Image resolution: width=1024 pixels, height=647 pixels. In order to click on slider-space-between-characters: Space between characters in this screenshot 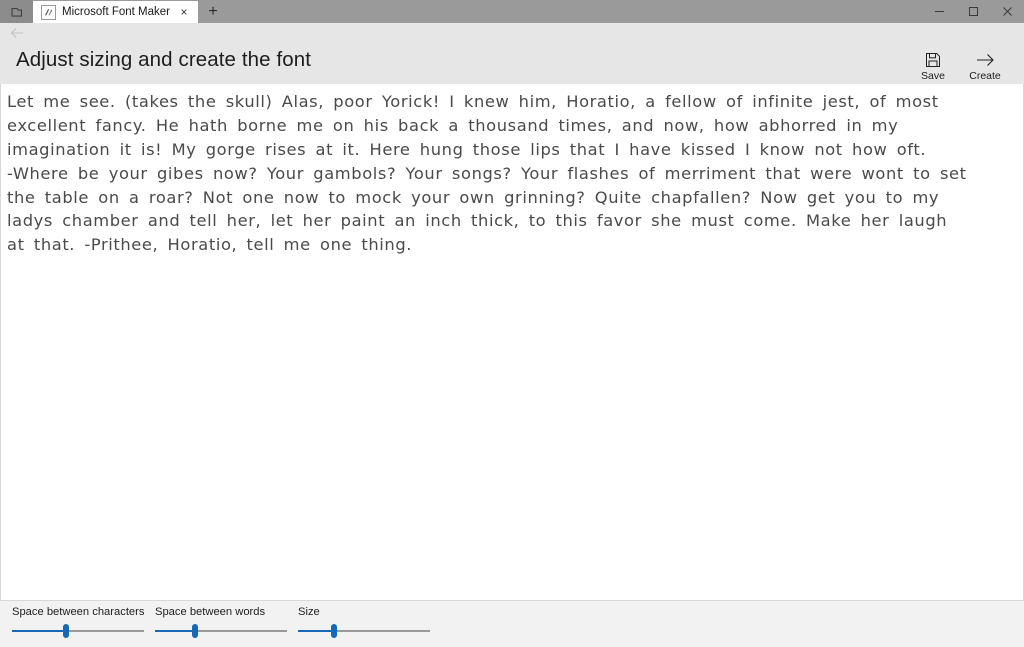, I will do `click(83, 622)`.